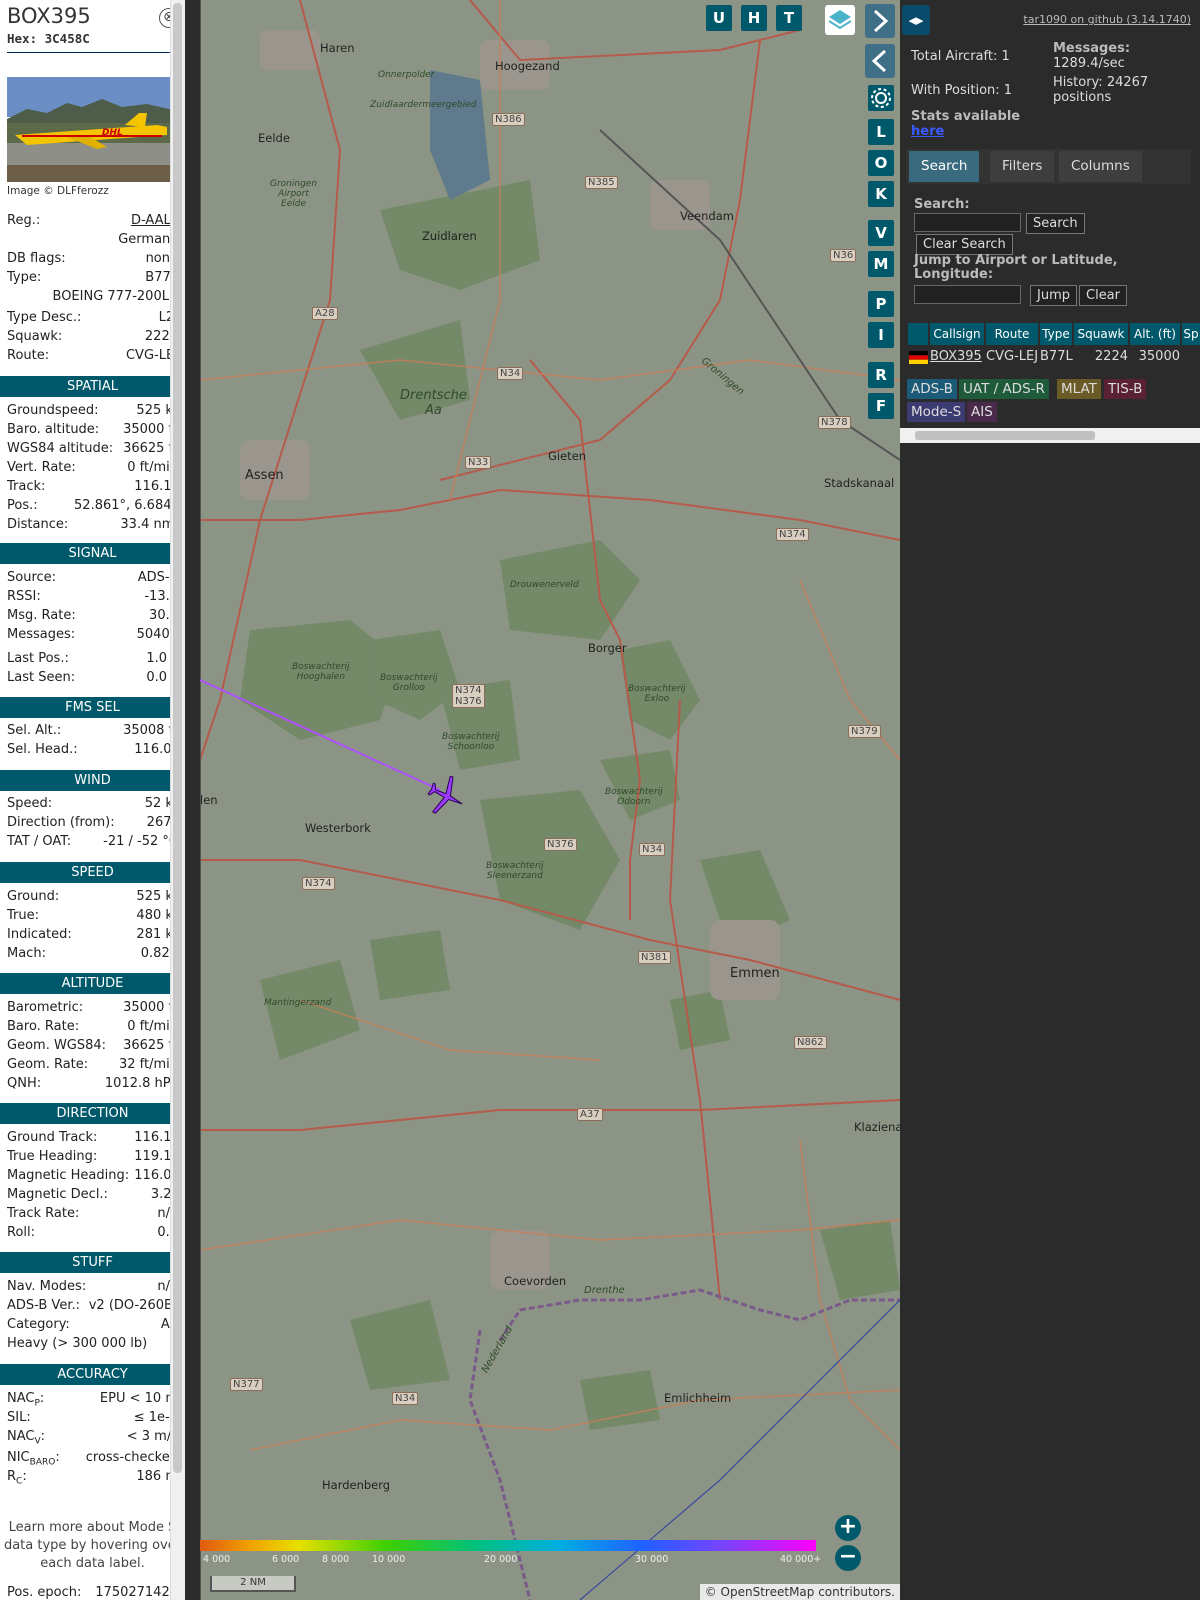 The image size is (1200, 1600). I want to click on altitude-color-legend, so click(508, 1545).